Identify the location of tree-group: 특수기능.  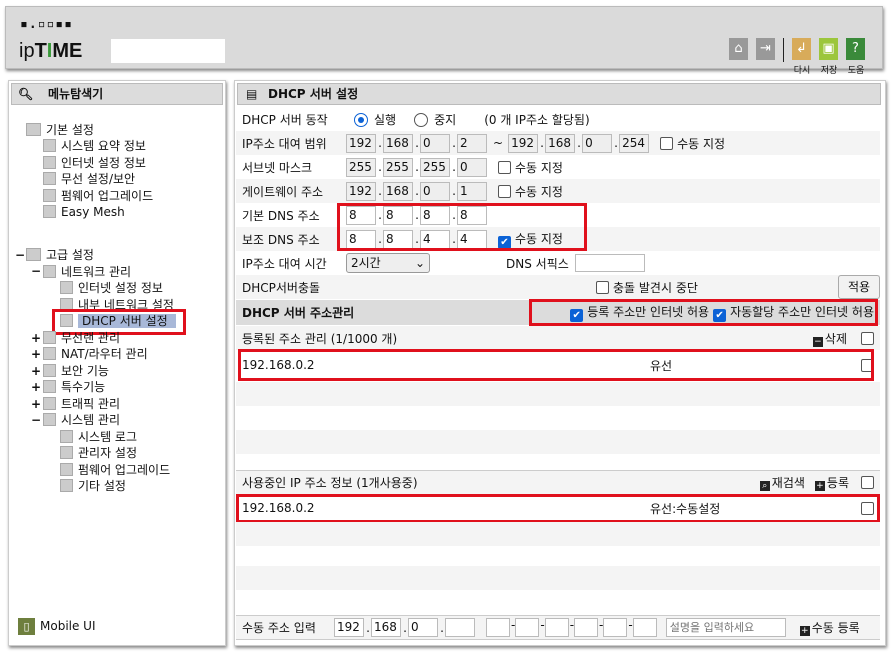
(74, 387).